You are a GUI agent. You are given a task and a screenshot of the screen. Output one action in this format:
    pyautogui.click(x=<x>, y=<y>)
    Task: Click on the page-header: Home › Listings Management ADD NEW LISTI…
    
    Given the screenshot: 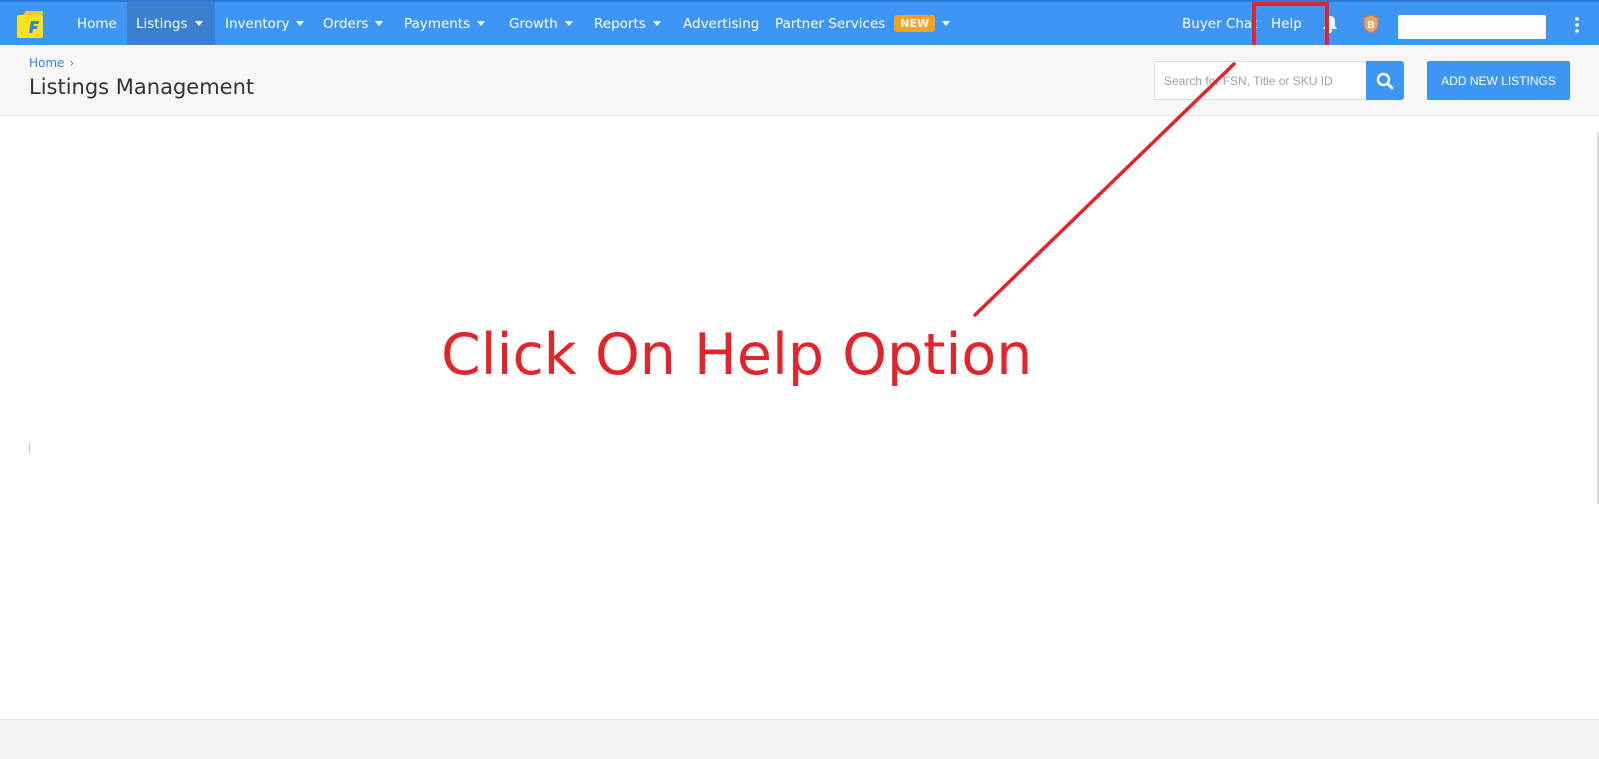 What is the action you would take?
    pyautogui.click(x=799, y=80)
    